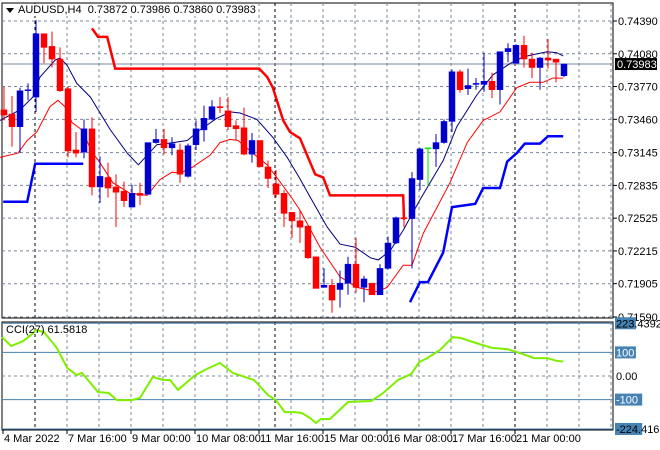  Describe the element at coordinates (171, 10) in the screenshot. I see `ohlc-readout: 0.73872 0.73986 0.73860 0.73983` at that location.